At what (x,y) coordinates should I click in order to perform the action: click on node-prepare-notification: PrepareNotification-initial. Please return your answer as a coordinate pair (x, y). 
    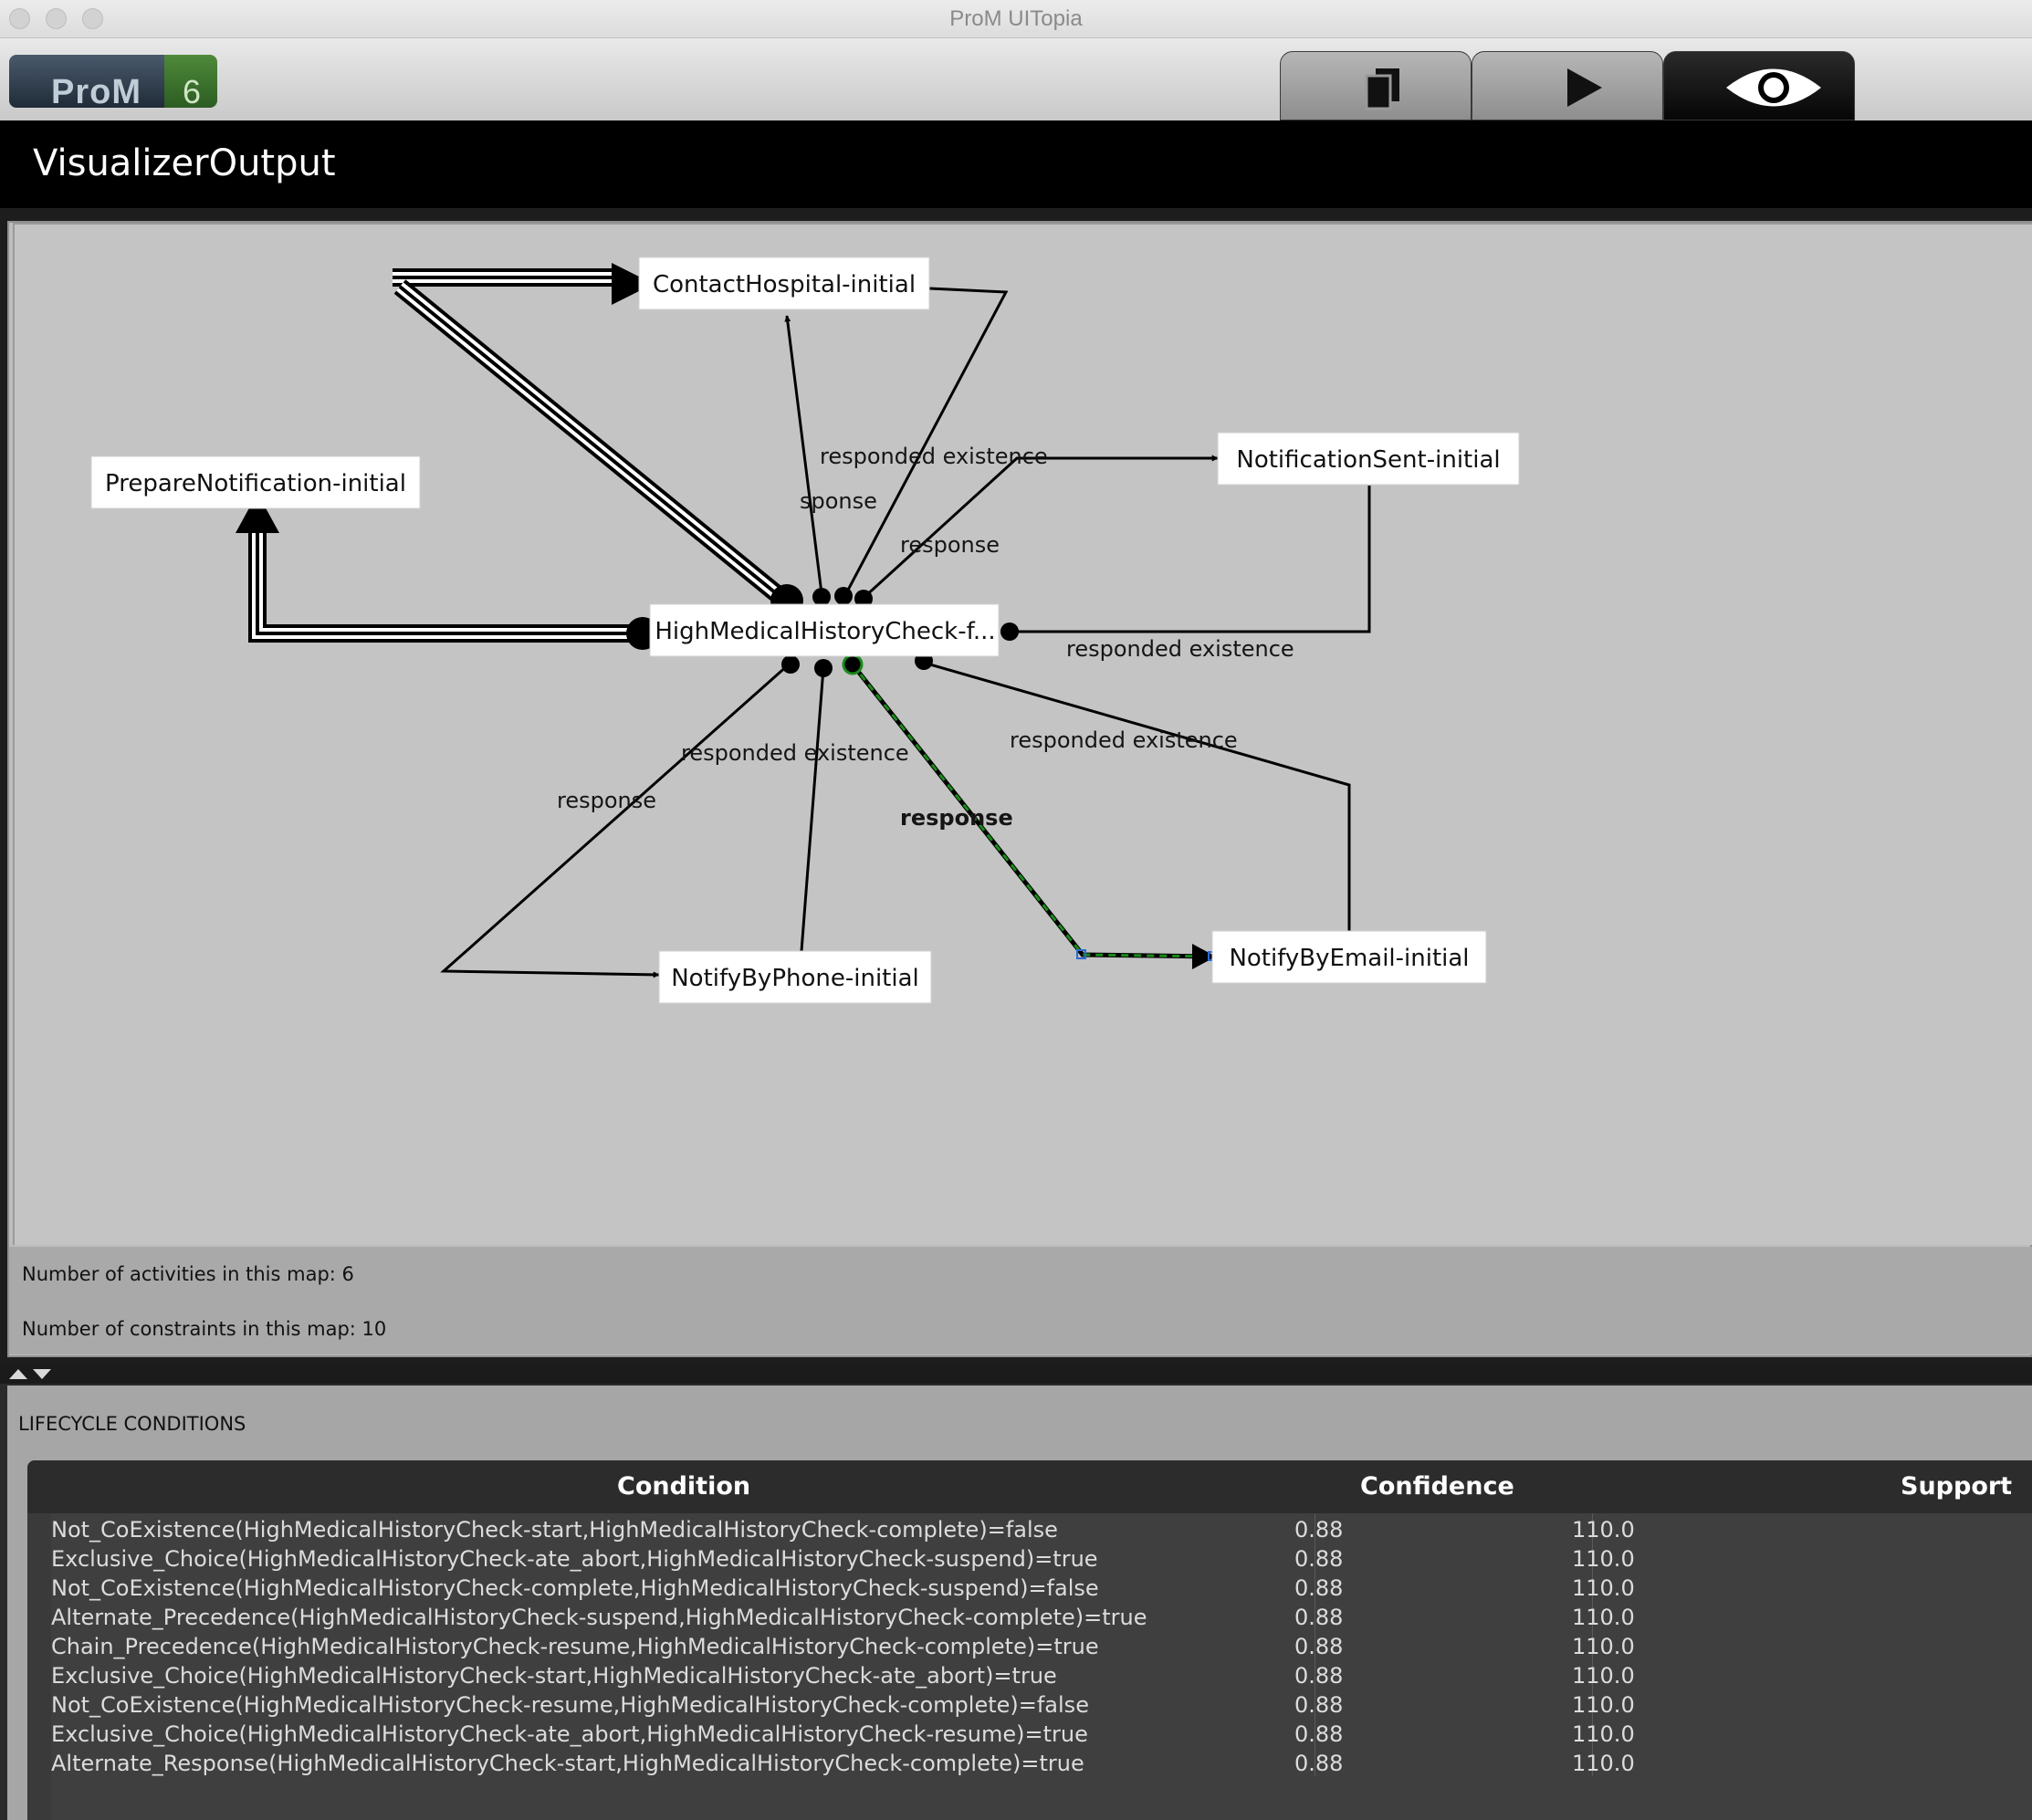
    Looking at the image, I should click on (256, 482).